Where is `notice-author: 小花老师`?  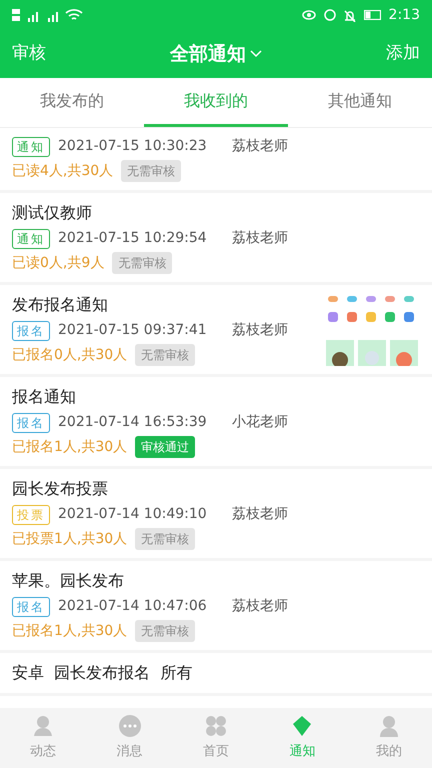
notice-author: 小花老师 is located at coordinates (260, 422).